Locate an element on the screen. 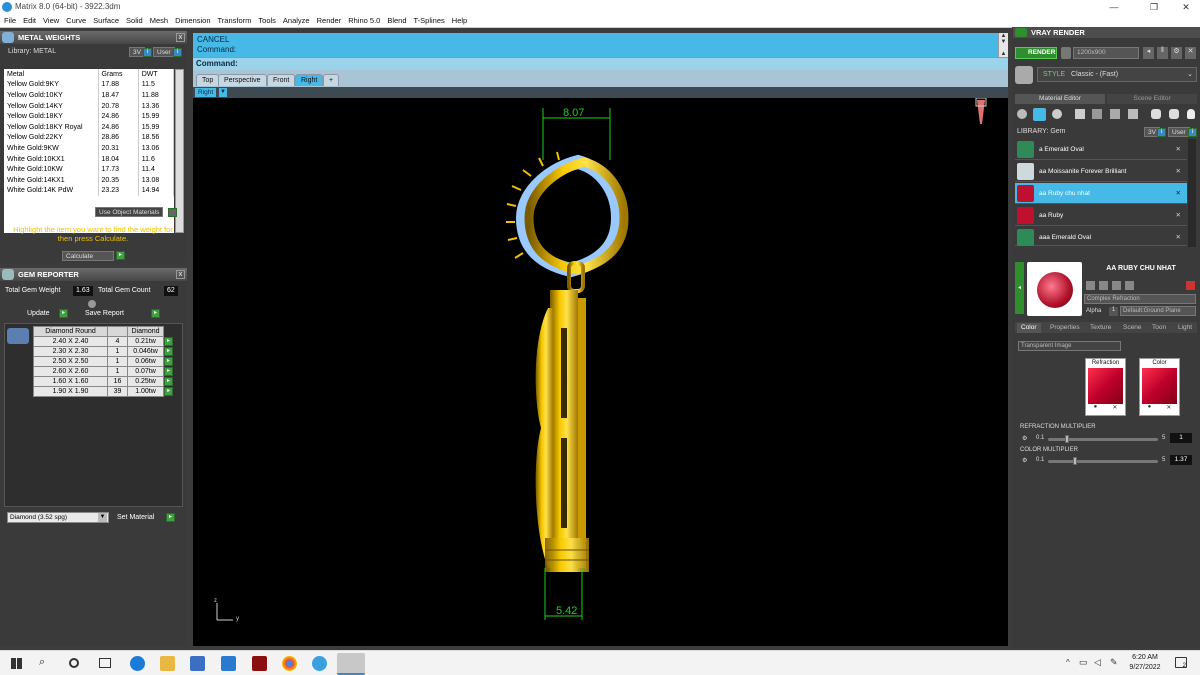  col-grams: Grams is located at coordinates (118, 74).